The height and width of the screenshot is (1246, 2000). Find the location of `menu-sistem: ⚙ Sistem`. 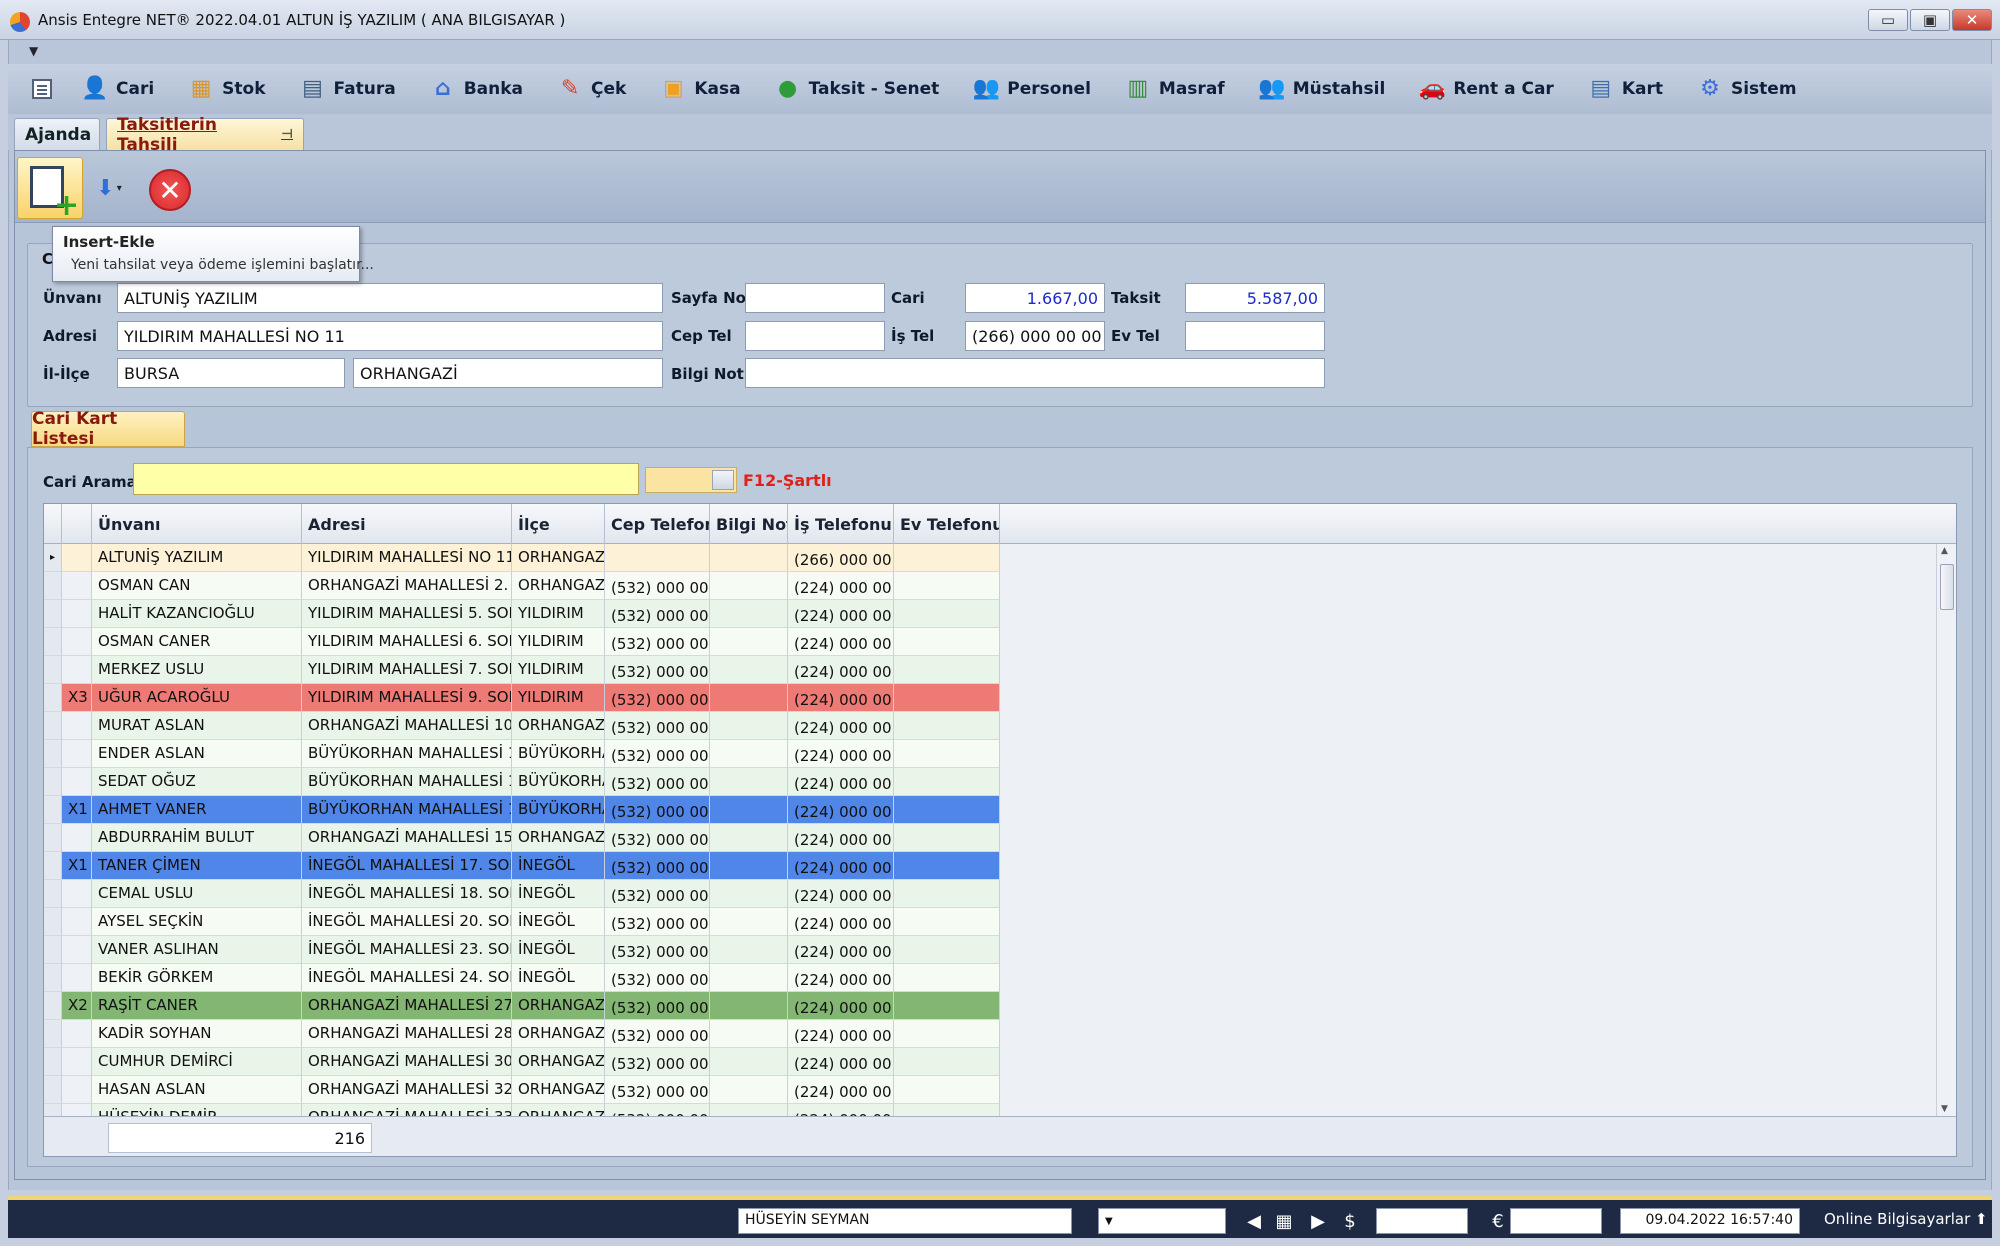

menu-sistem: ⚙ Sistem is located at coordinates (1747, 89).